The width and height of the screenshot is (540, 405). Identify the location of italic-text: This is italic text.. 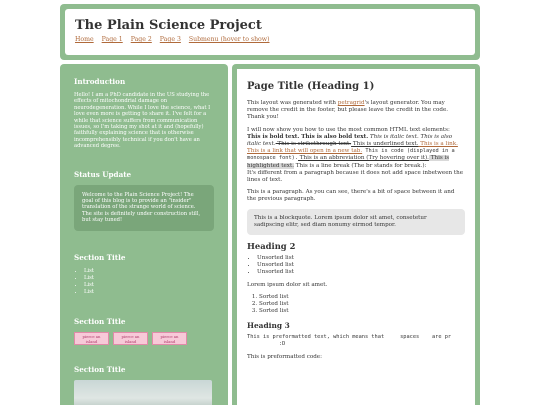
(393, 136).